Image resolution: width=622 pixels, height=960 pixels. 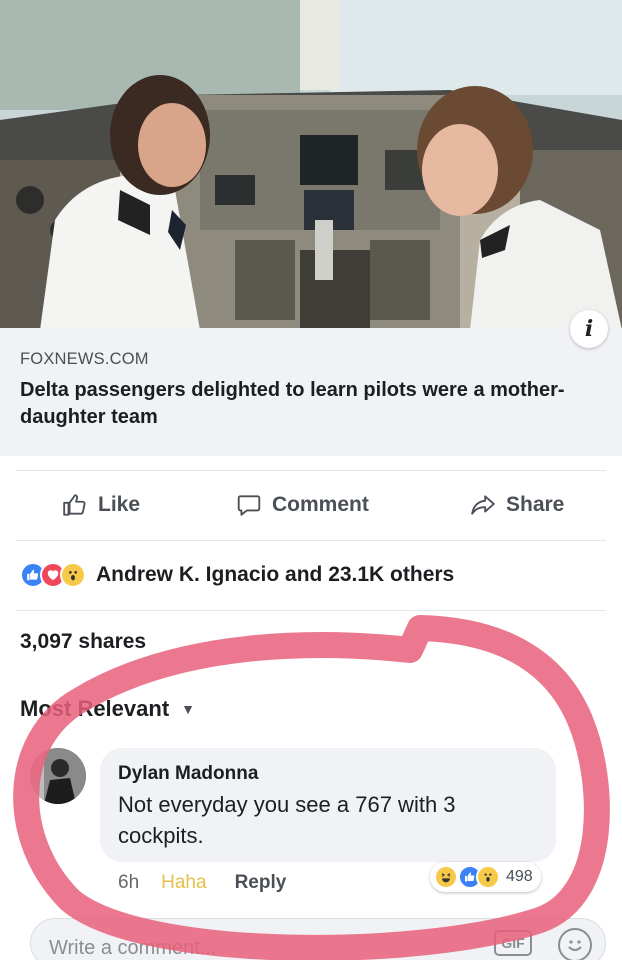 I want to click on reactors-text: Andrew K. Ignacio and 23.1K others, so click(x=275, y=575).